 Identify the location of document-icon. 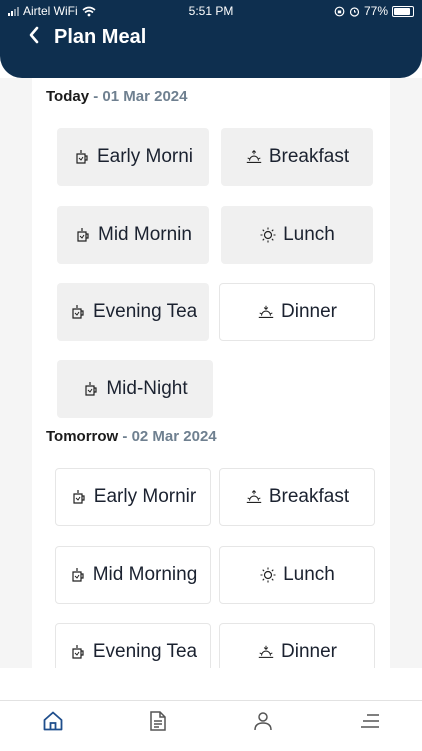
(158, 721).